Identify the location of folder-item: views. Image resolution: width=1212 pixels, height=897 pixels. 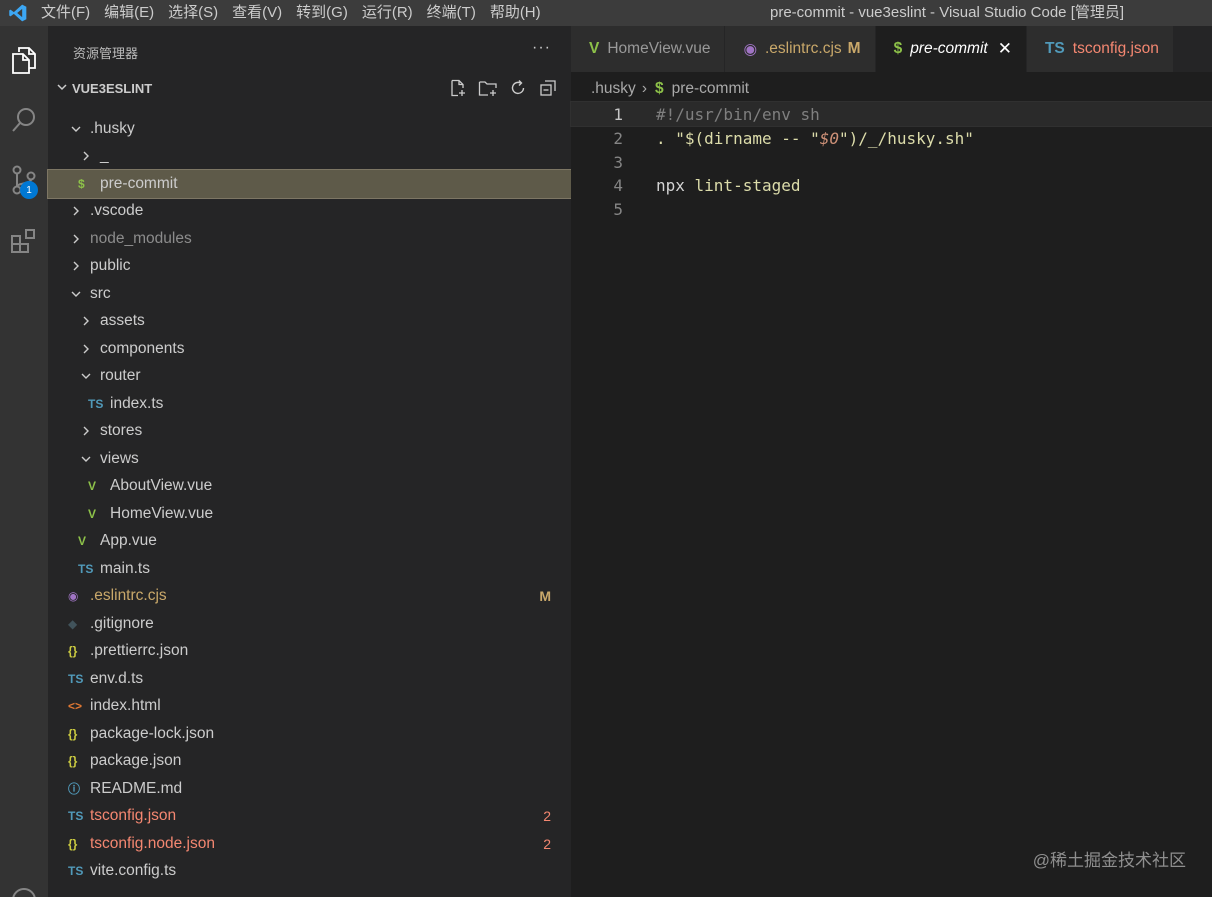
(309, 459).